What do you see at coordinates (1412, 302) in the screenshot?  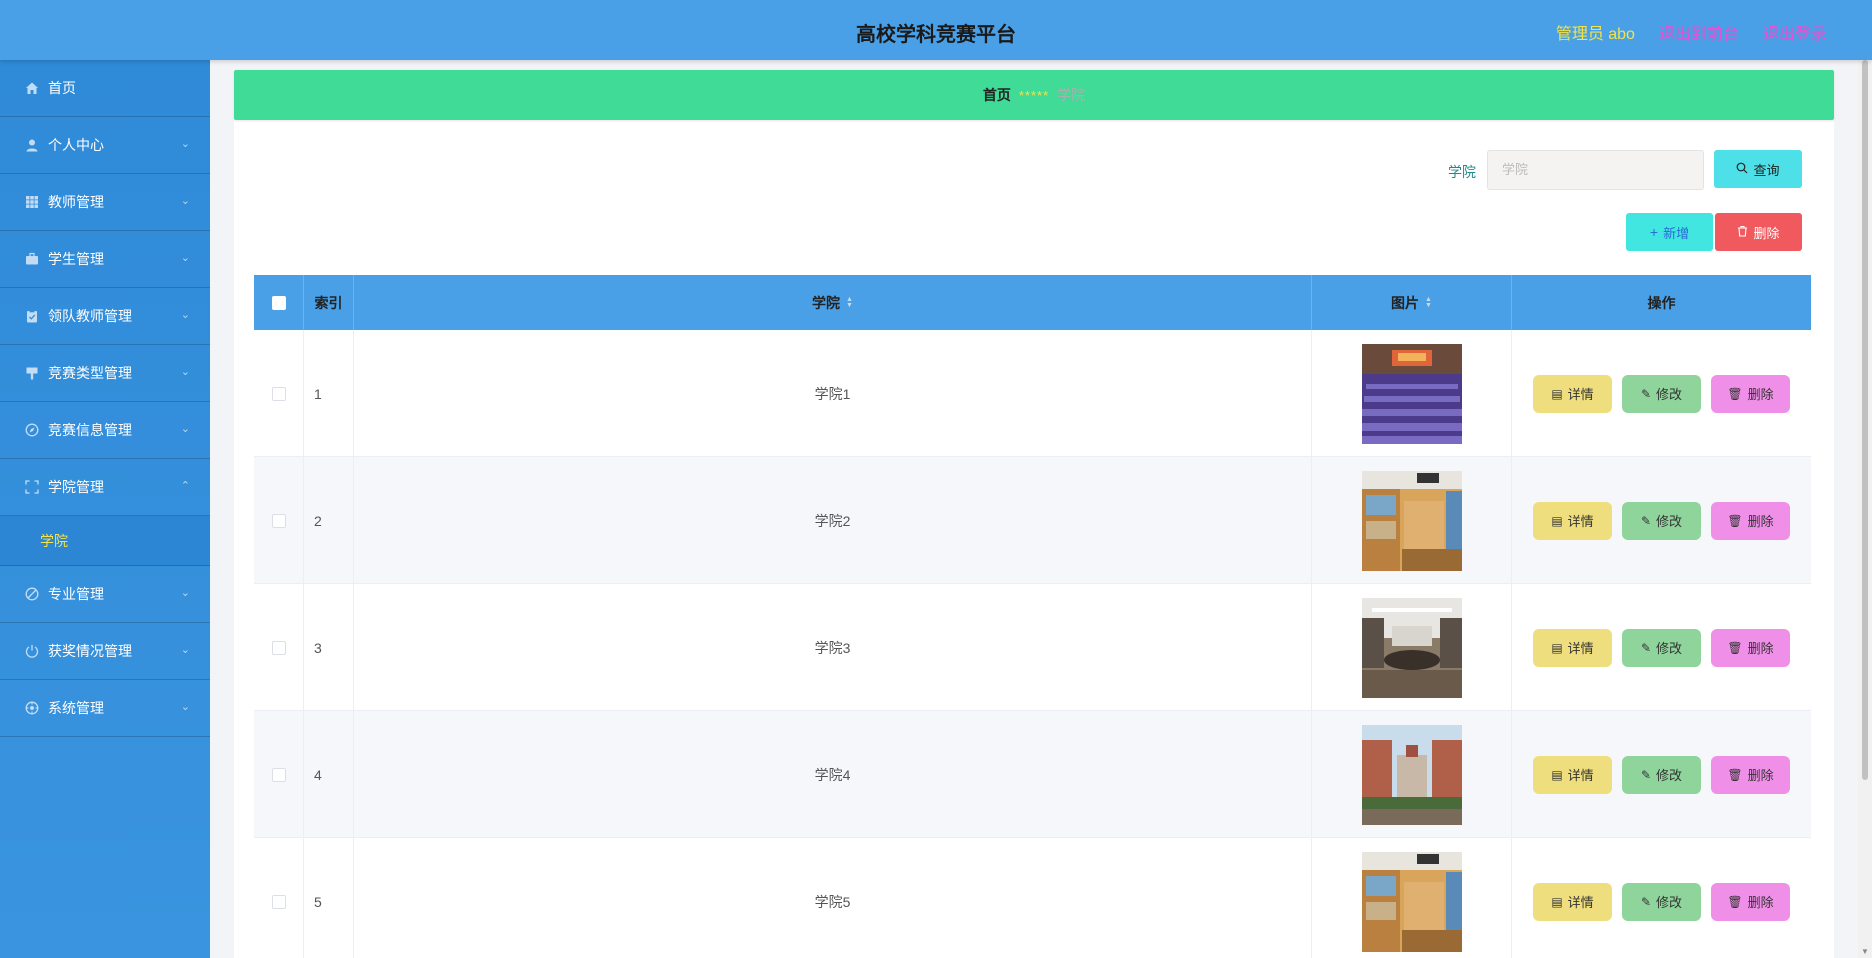 I see `column-header-image: 图片 ▲ ▼` at bounding box center [1412, 302].